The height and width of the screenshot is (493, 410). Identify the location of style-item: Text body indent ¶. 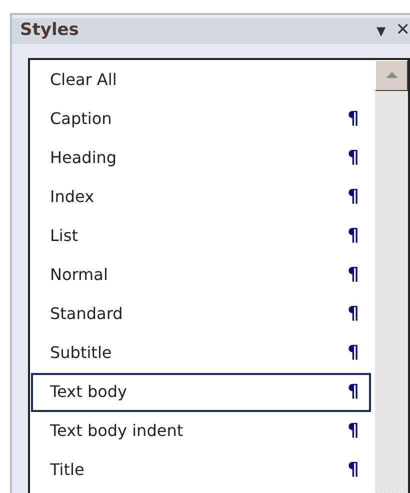
(201, 431).